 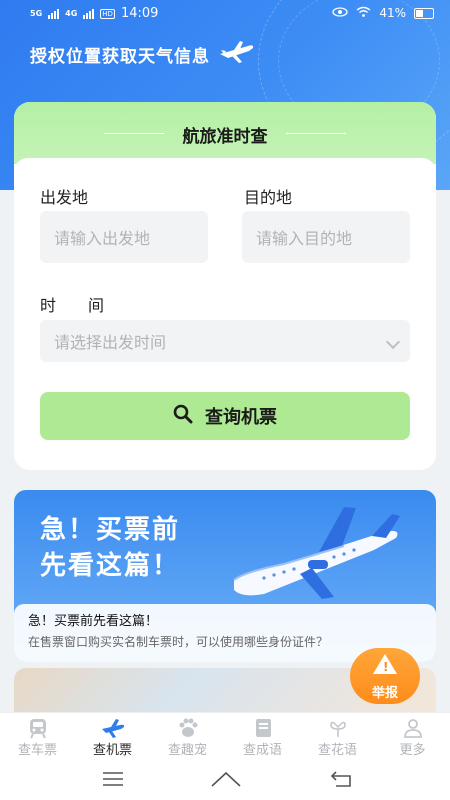 I want to click on menu-icon, so click(x=113, y=781).